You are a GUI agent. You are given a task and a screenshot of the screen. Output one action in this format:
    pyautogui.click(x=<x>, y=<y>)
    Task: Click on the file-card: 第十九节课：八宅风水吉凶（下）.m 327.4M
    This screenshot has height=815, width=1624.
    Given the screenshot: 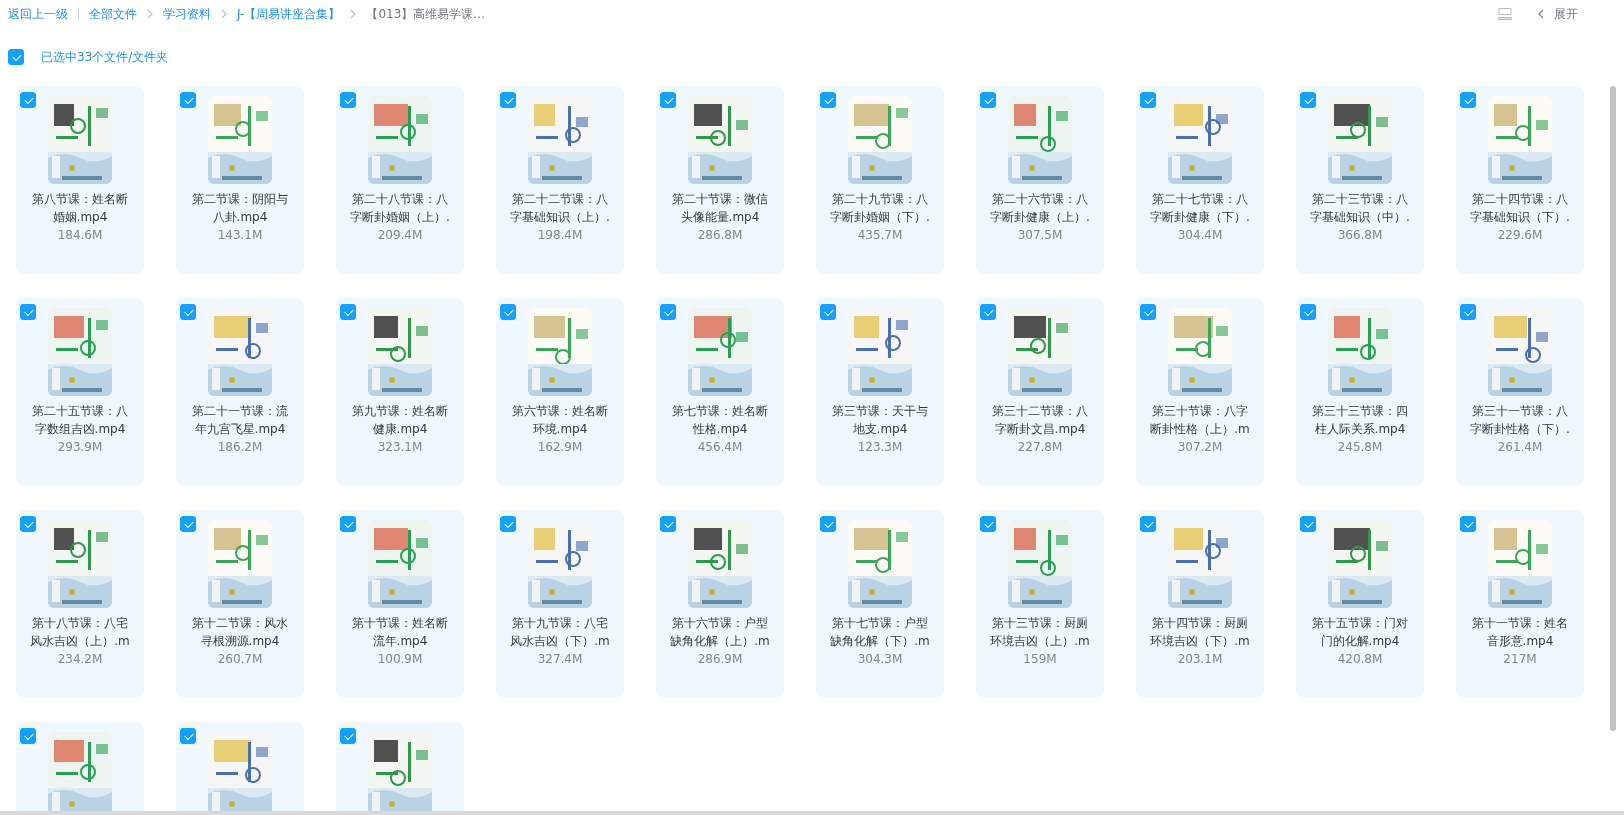 What is the action you would take?
    pyautogui.click(x=560, y=604)
    